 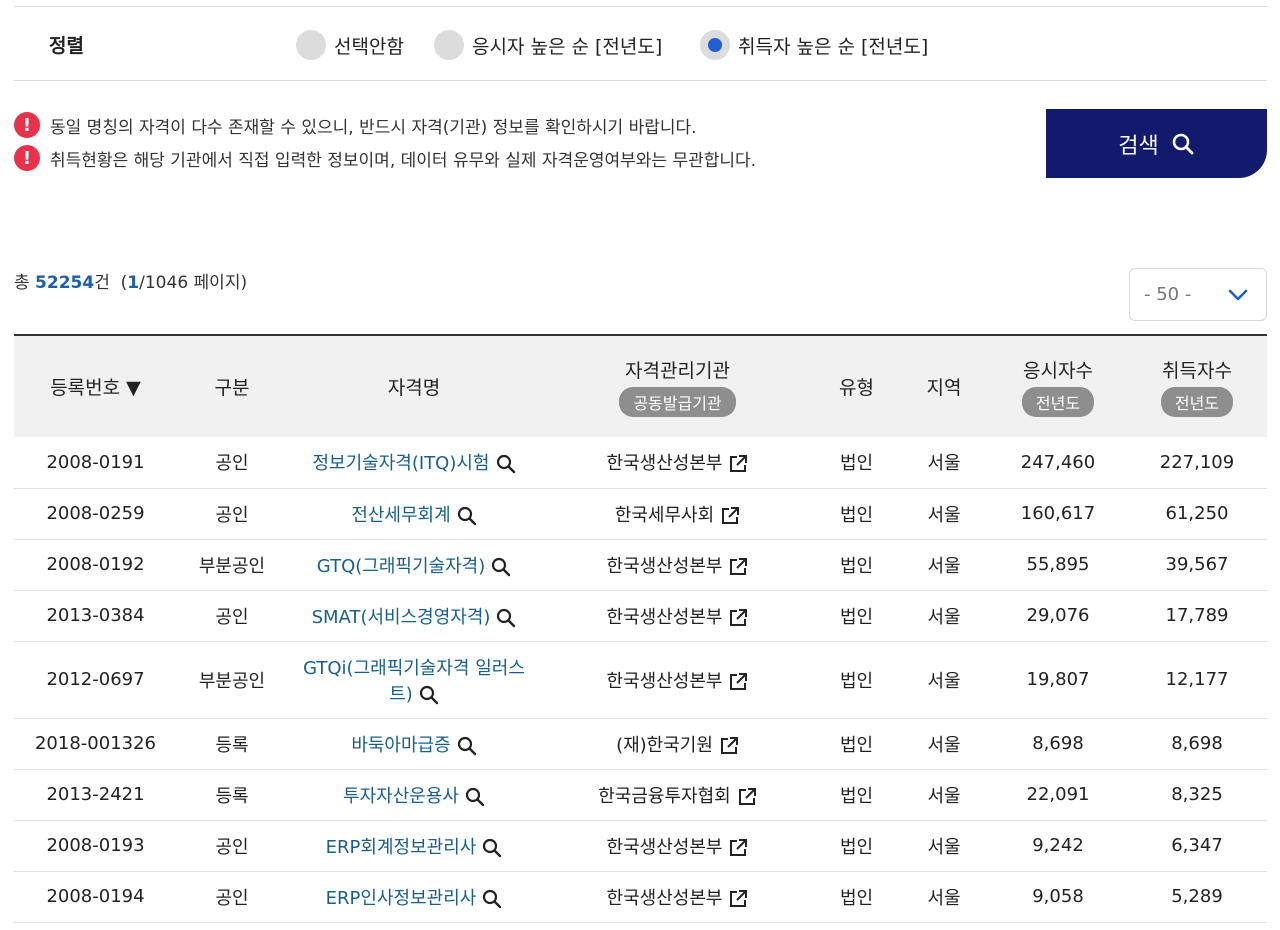 What do you see at coordinates (664, 515) in the screenshot?
I see `institution-link: 한국세무사회` at bounding box center [664, 515].